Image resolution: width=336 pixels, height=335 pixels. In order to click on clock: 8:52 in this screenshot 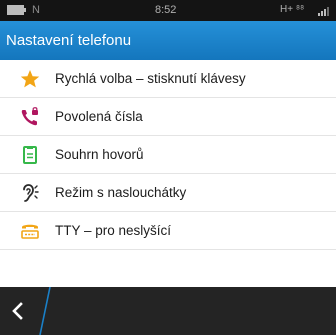, I will do `click(166, 10)`.